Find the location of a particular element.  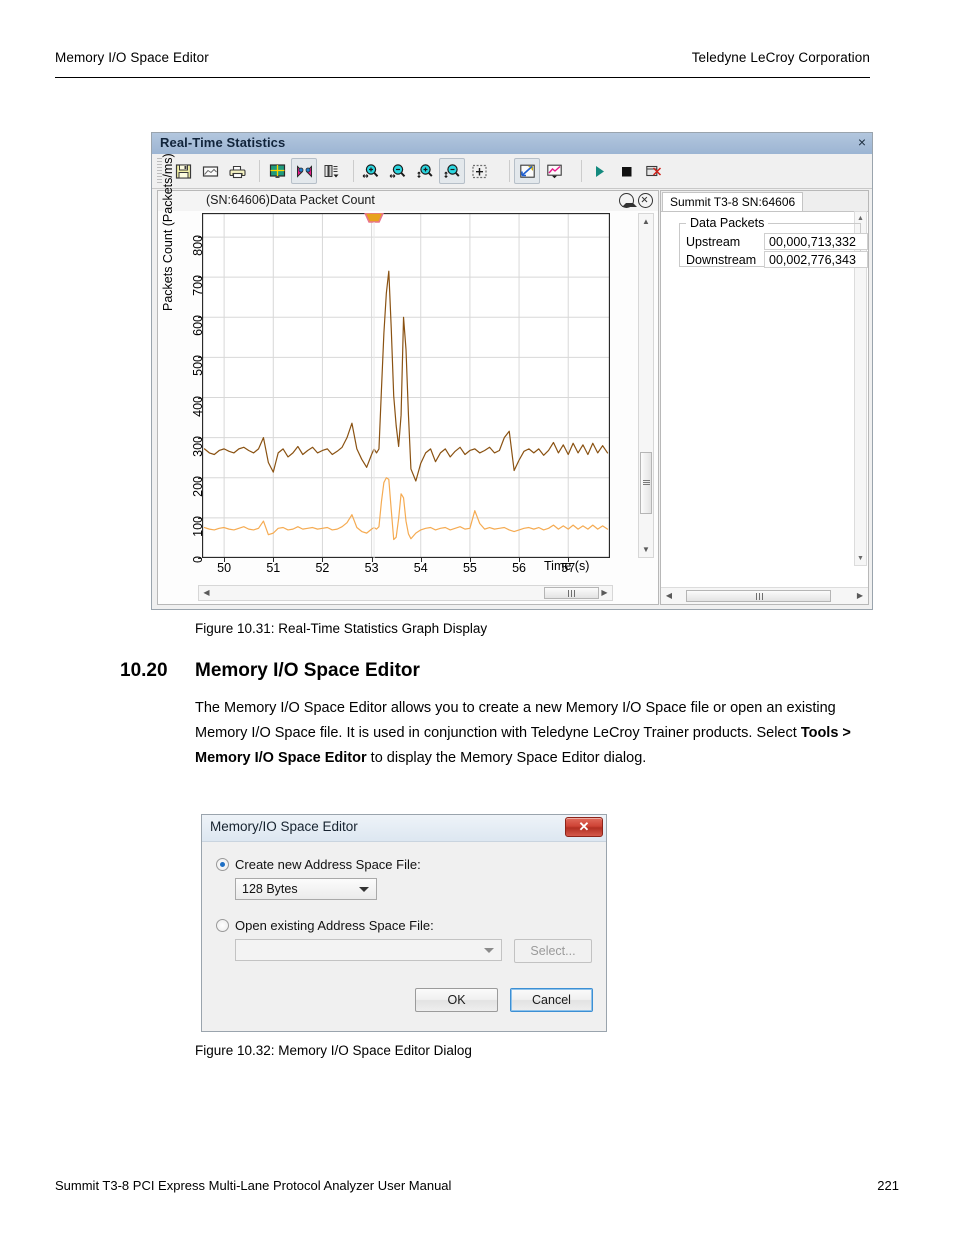

zoom-out-horizontal-button is located at coordinates (398, 171).